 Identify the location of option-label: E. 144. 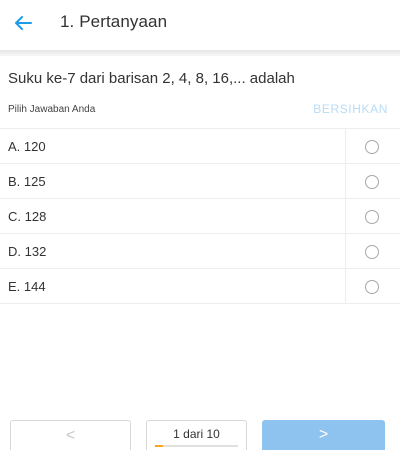
(27, 286).